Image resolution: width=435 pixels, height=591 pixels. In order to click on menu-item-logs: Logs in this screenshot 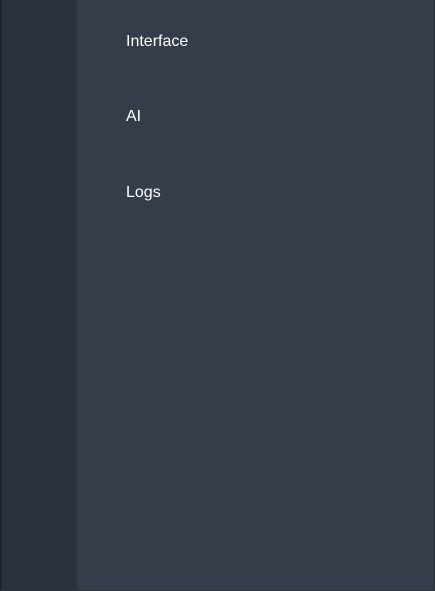, I will do `click(143, 193)`.